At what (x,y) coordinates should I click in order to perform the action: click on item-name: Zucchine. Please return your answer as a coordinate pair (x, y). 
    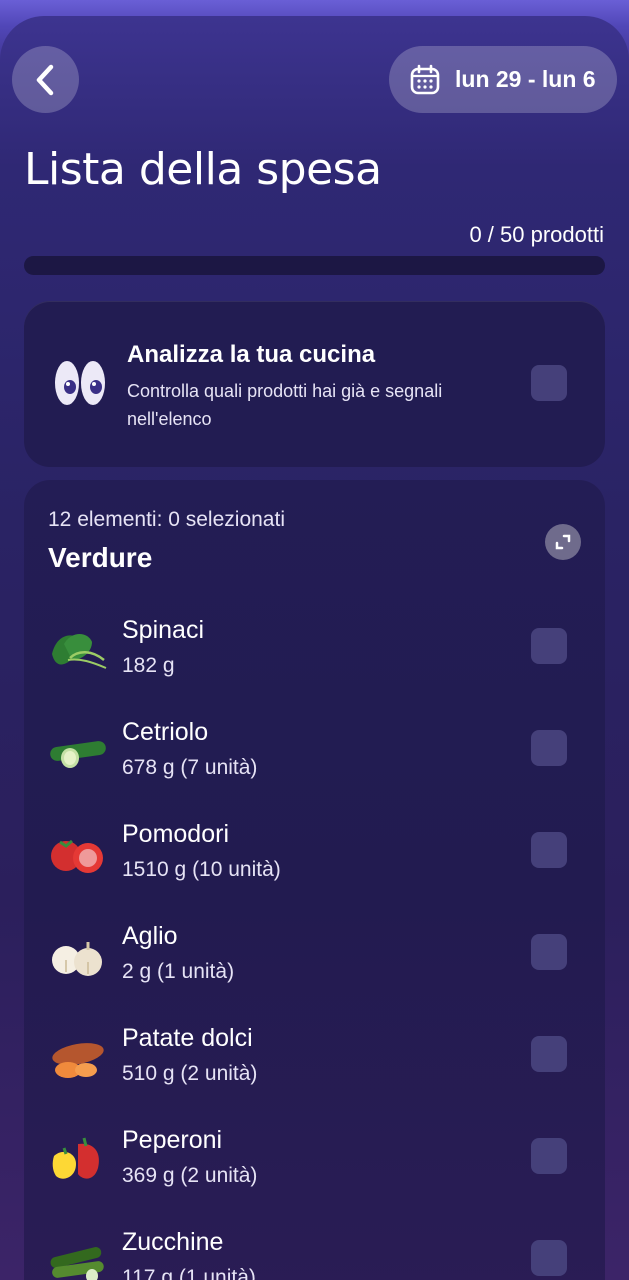
    Looking at the image, I should click on (173, 1242).